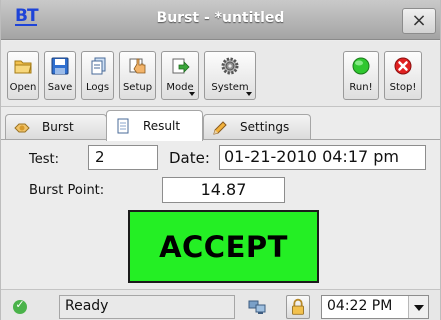 Image resolution: width=441 pixels, height=320 pixels. I want to click on tab-bar: Burst Result Settings, so click(220, 125).